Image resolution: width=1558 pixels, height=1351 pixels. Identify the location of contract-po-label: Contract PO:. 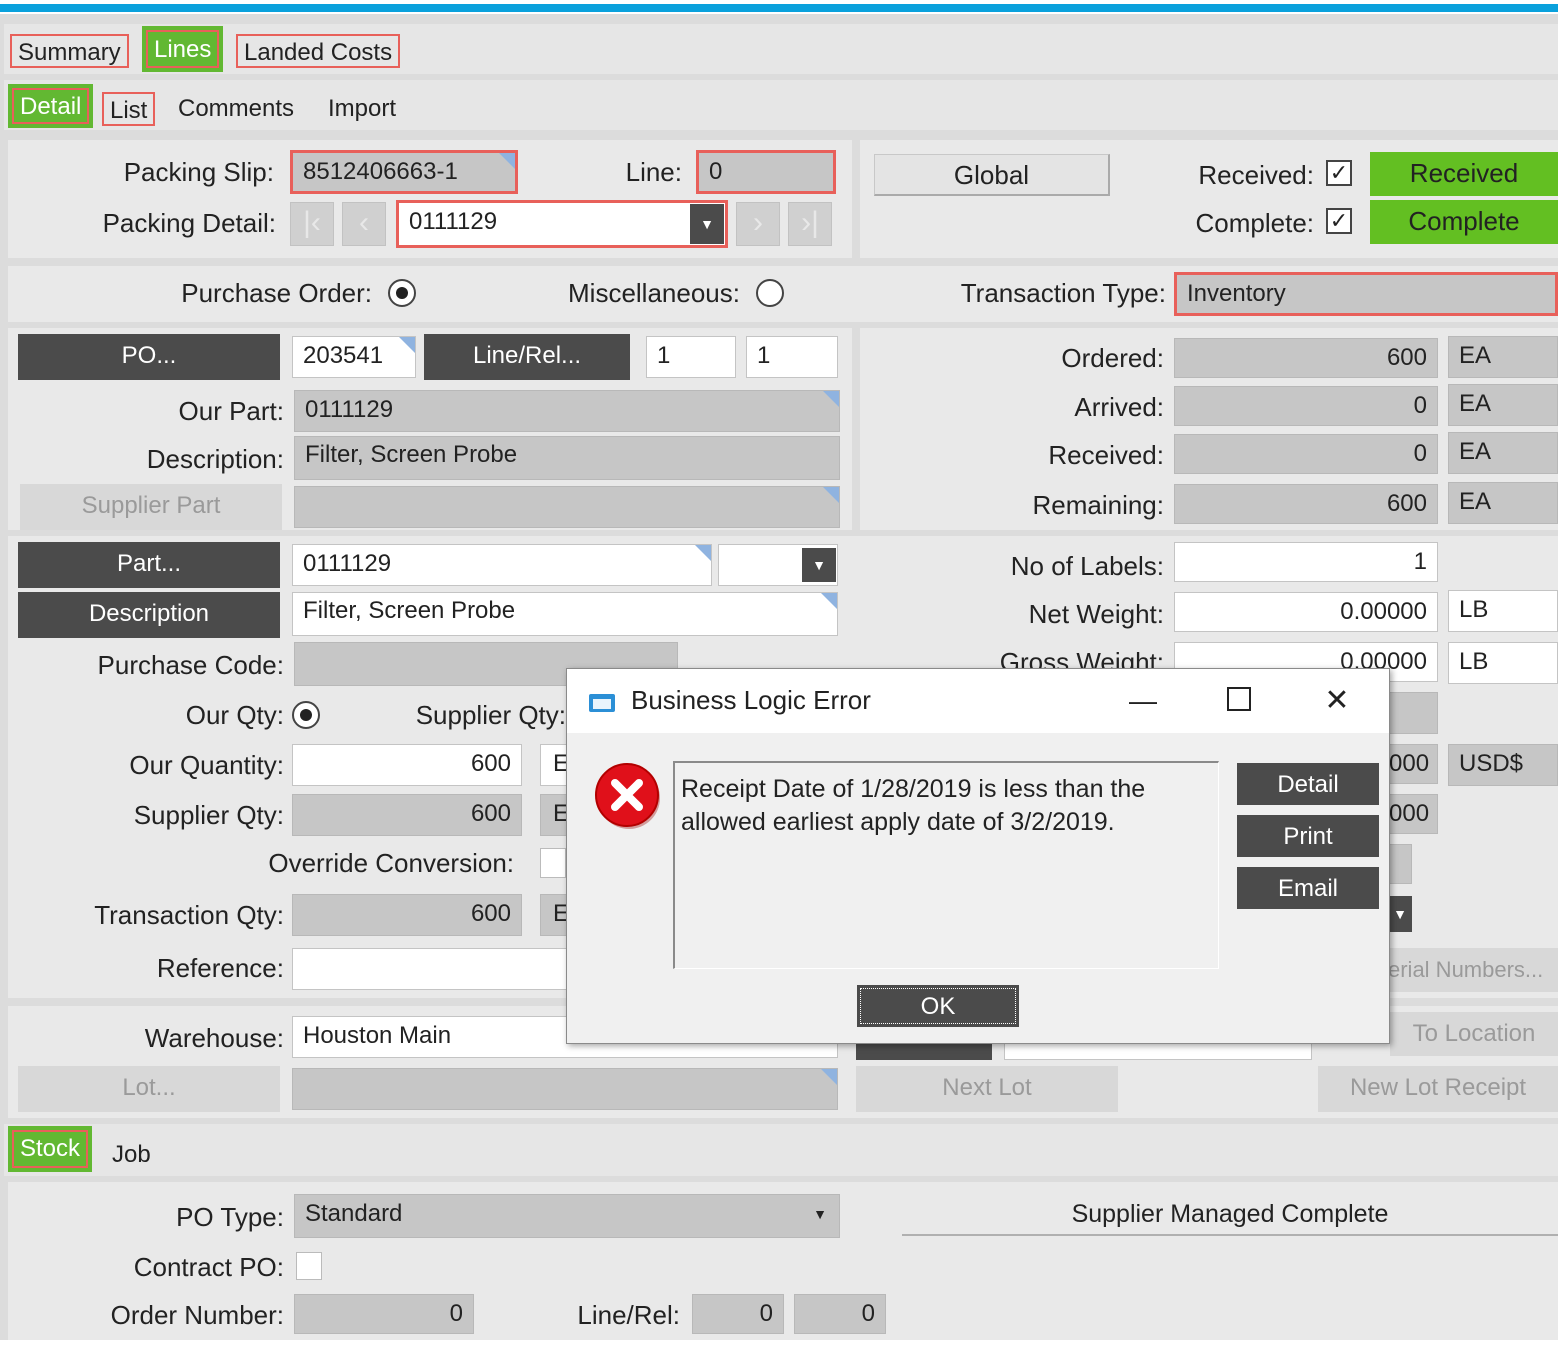
(208, 1267).